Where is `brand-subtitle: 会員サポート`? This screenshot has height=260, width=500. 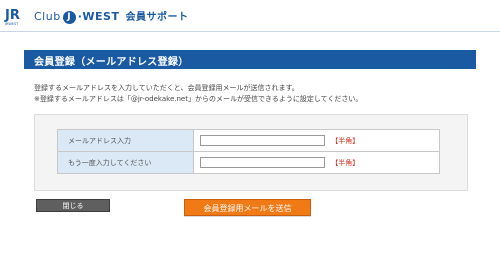
brand-subtitle: 会員サポート is located at coordinates (157, 17).